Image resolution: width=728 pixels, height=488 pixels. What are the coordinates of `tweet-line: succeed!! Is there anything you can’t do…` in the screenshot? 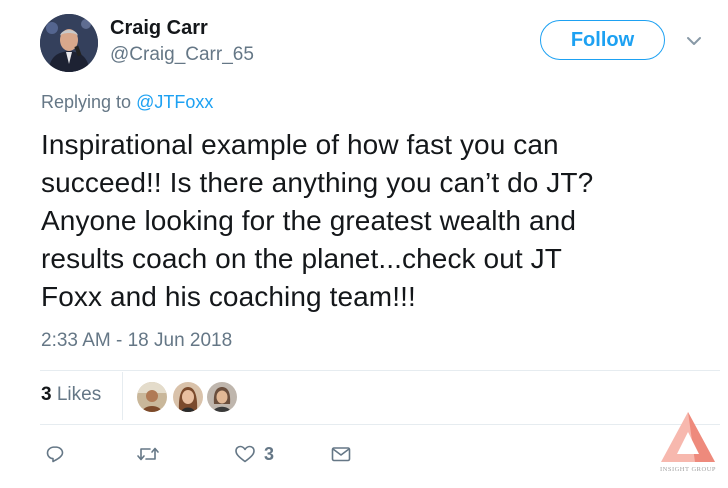 It's located at (317, 182).